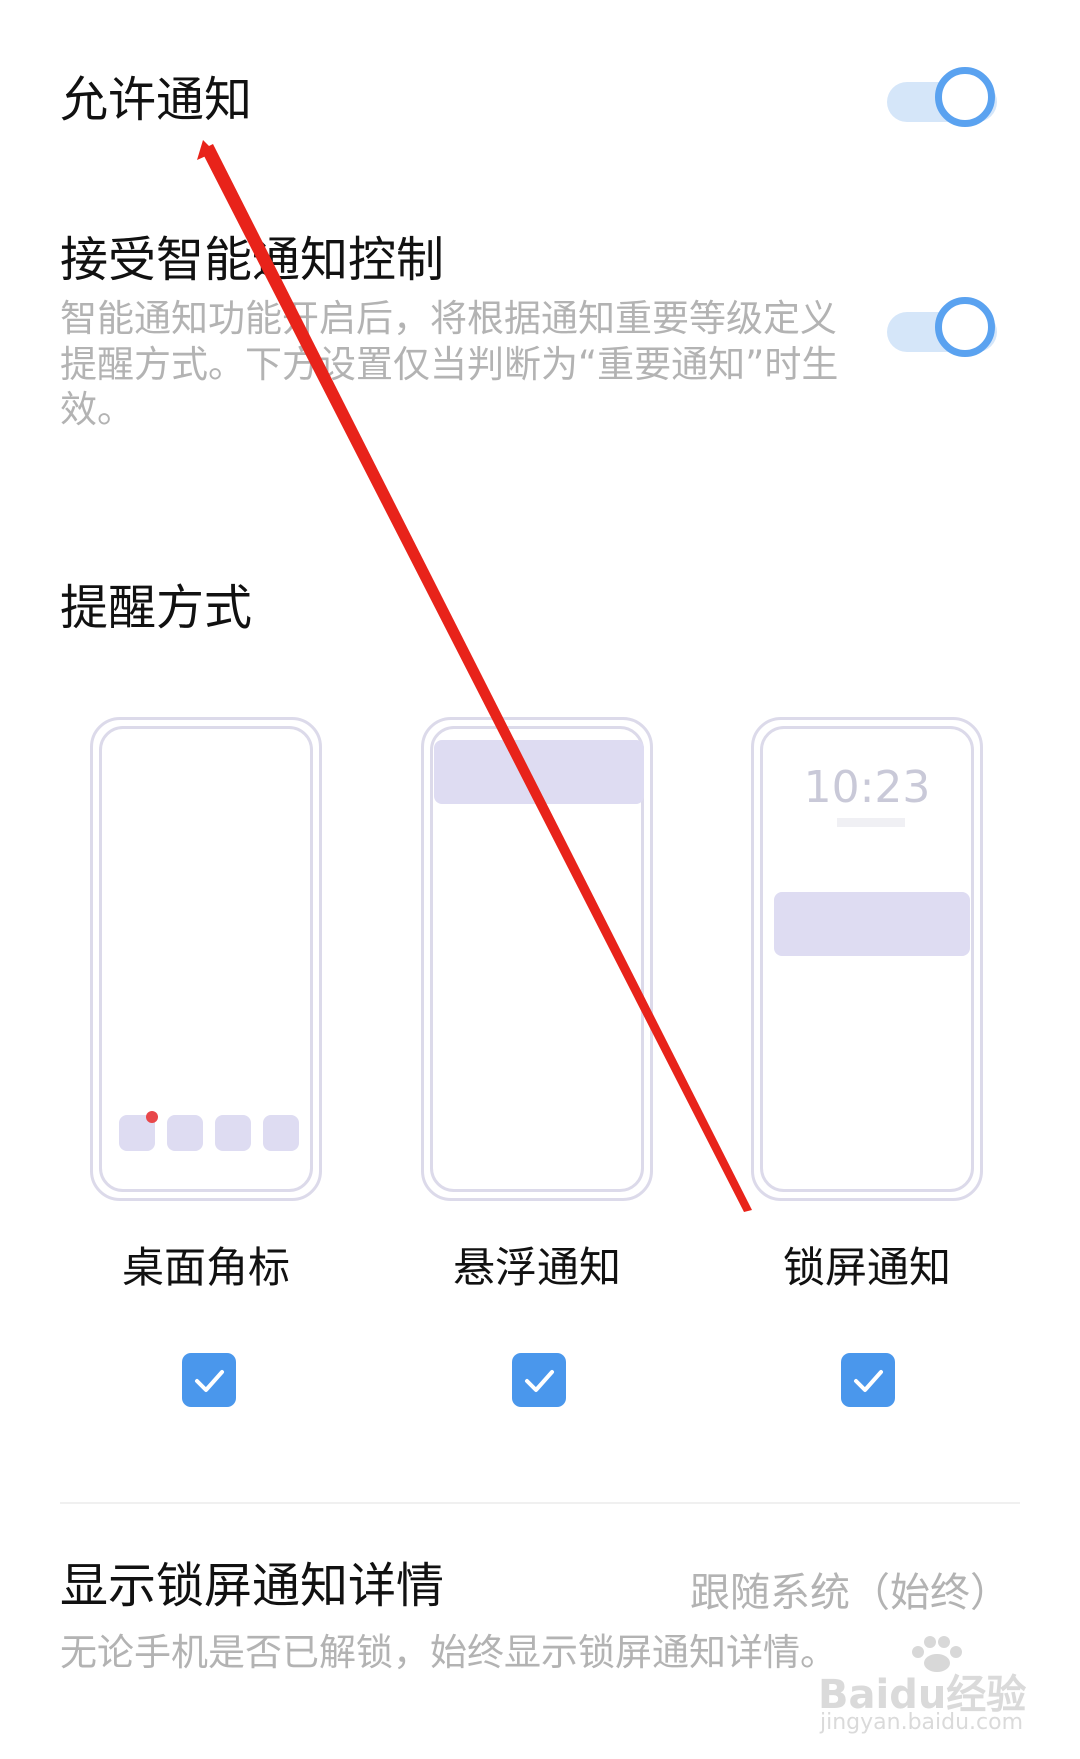 Image resolution: width=1080 pixels, height=1759 pixels. Describe the element at coordinates (252, 1586) in the screenshot. I see `lockscreen-details-label: 显示锁屏通知详情` at that location.